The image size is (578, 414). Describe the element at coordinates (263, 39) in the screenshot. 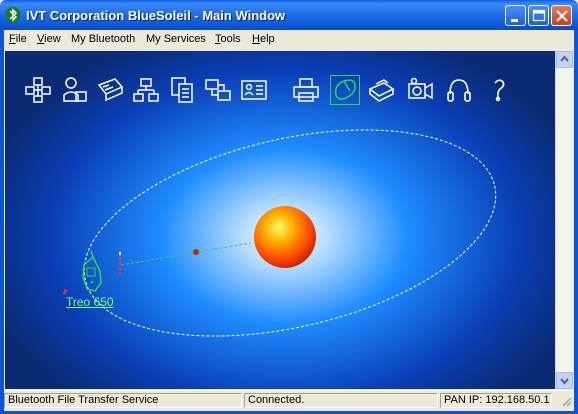

I see `menu-help: Help` at that location.